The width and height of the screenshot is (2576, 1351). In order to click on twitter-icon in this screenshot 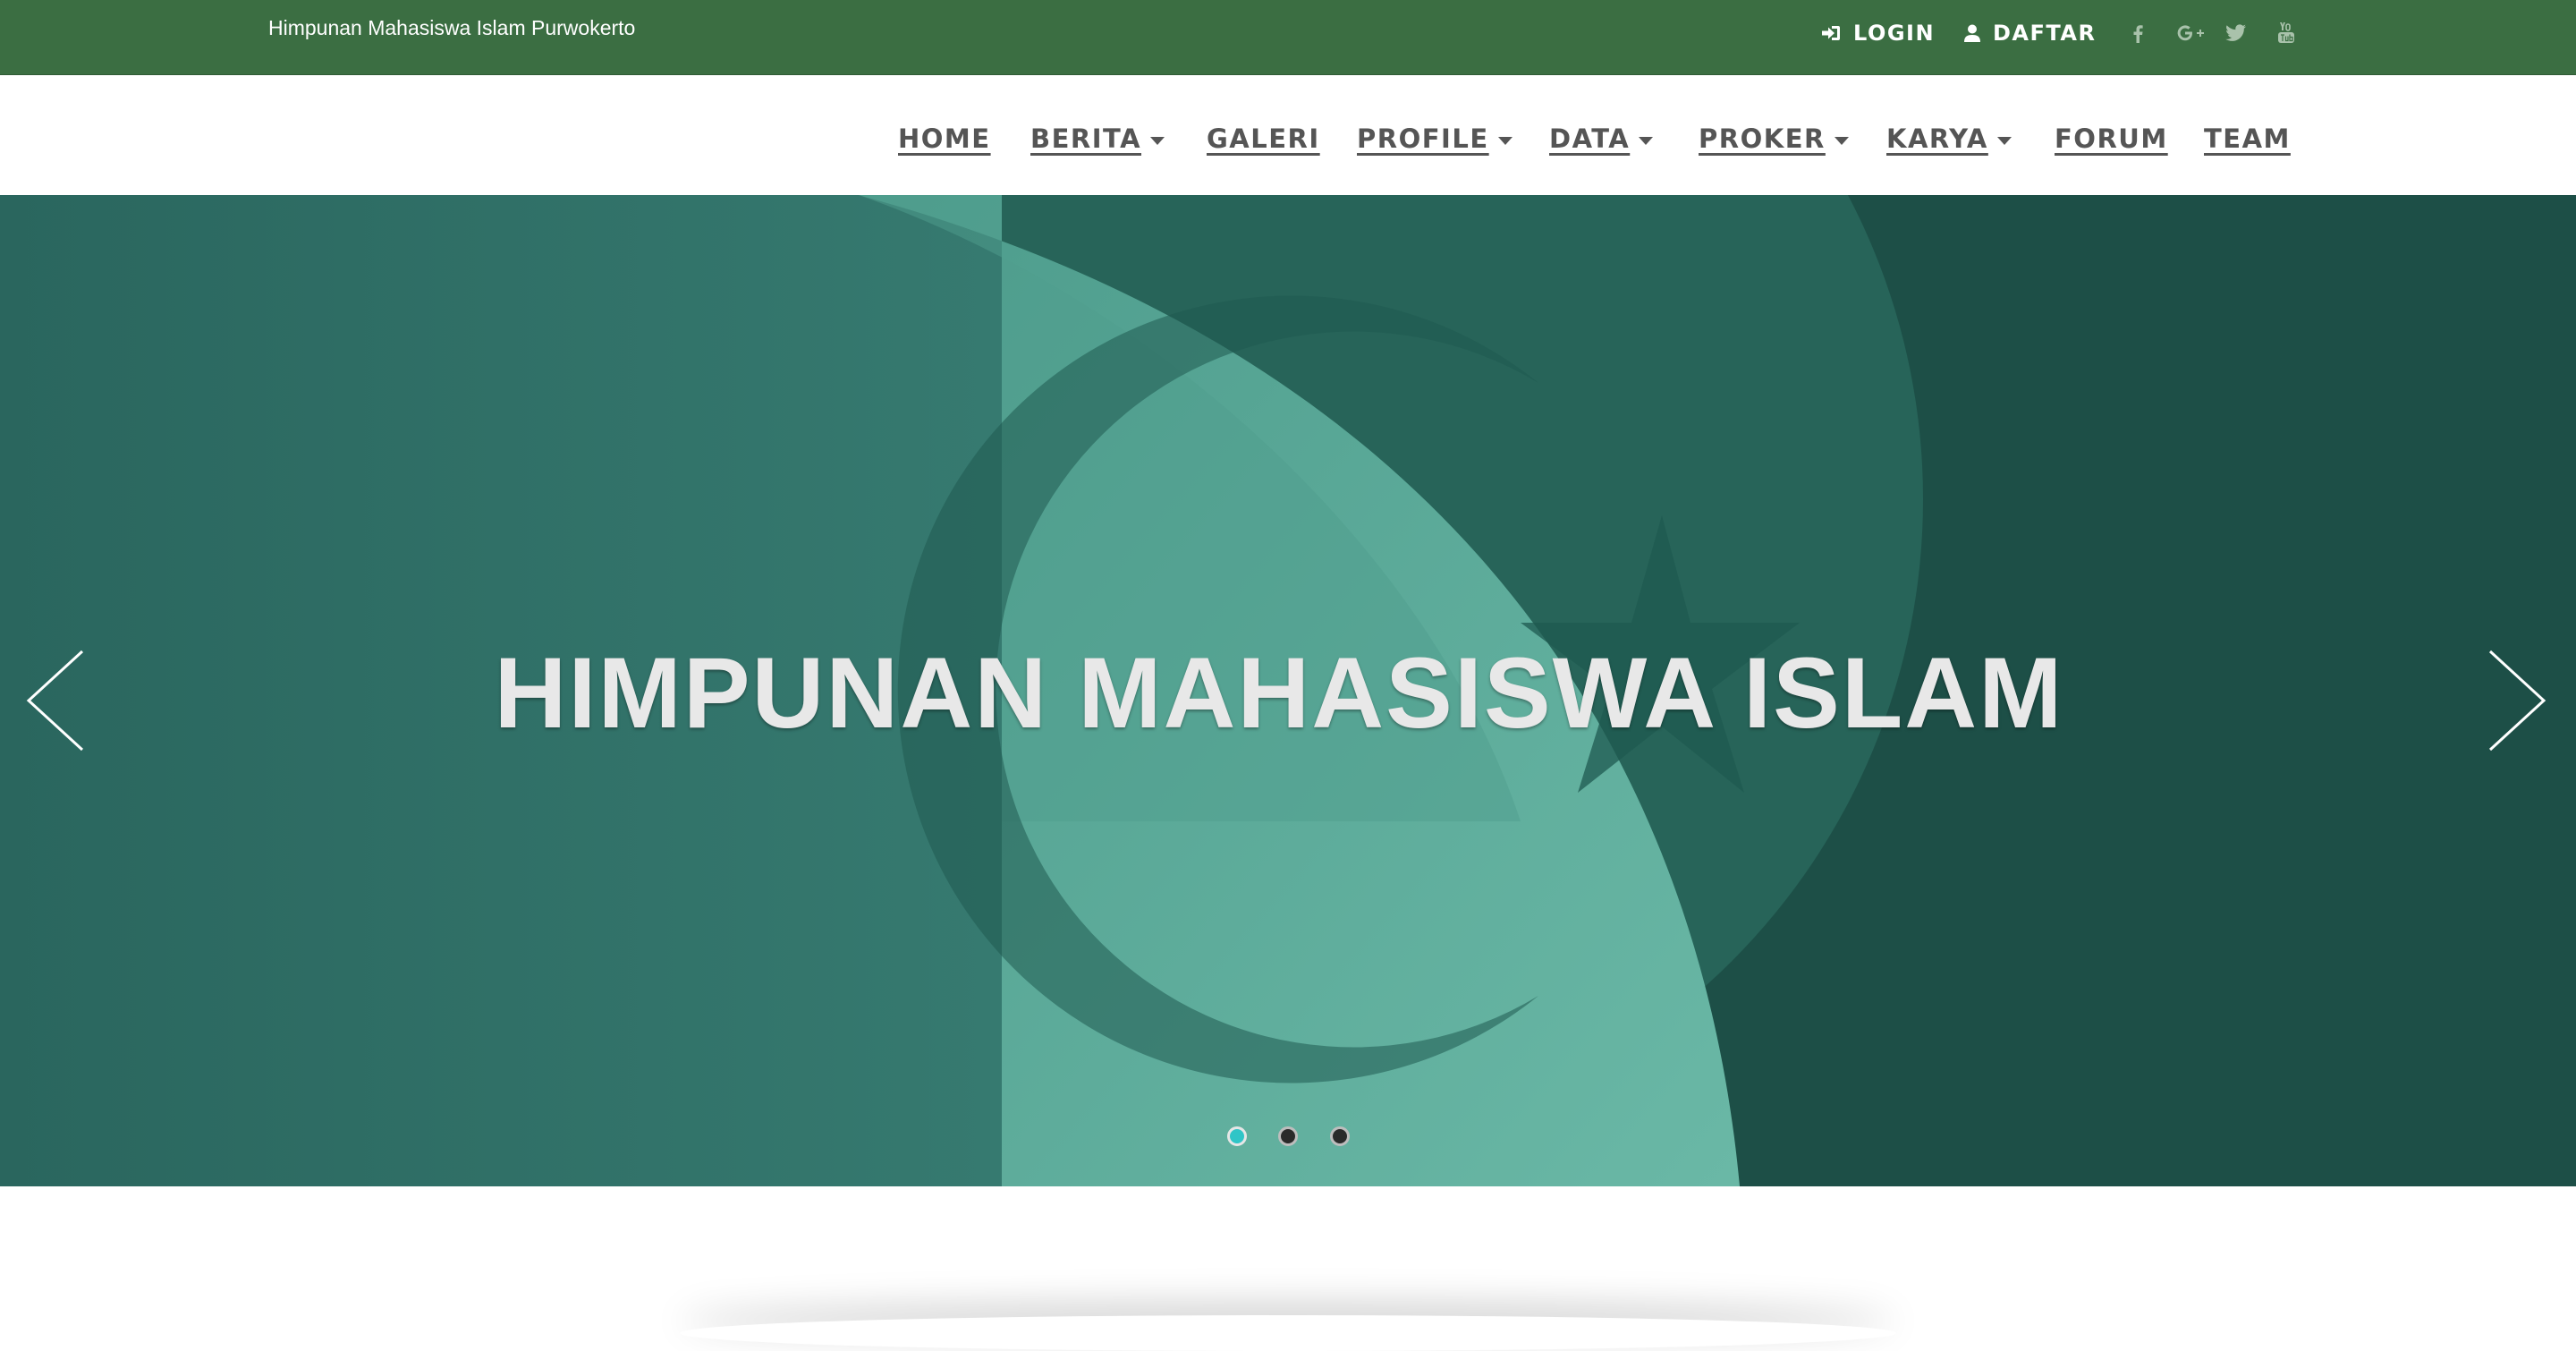, I will do `click(2236, 34)`.